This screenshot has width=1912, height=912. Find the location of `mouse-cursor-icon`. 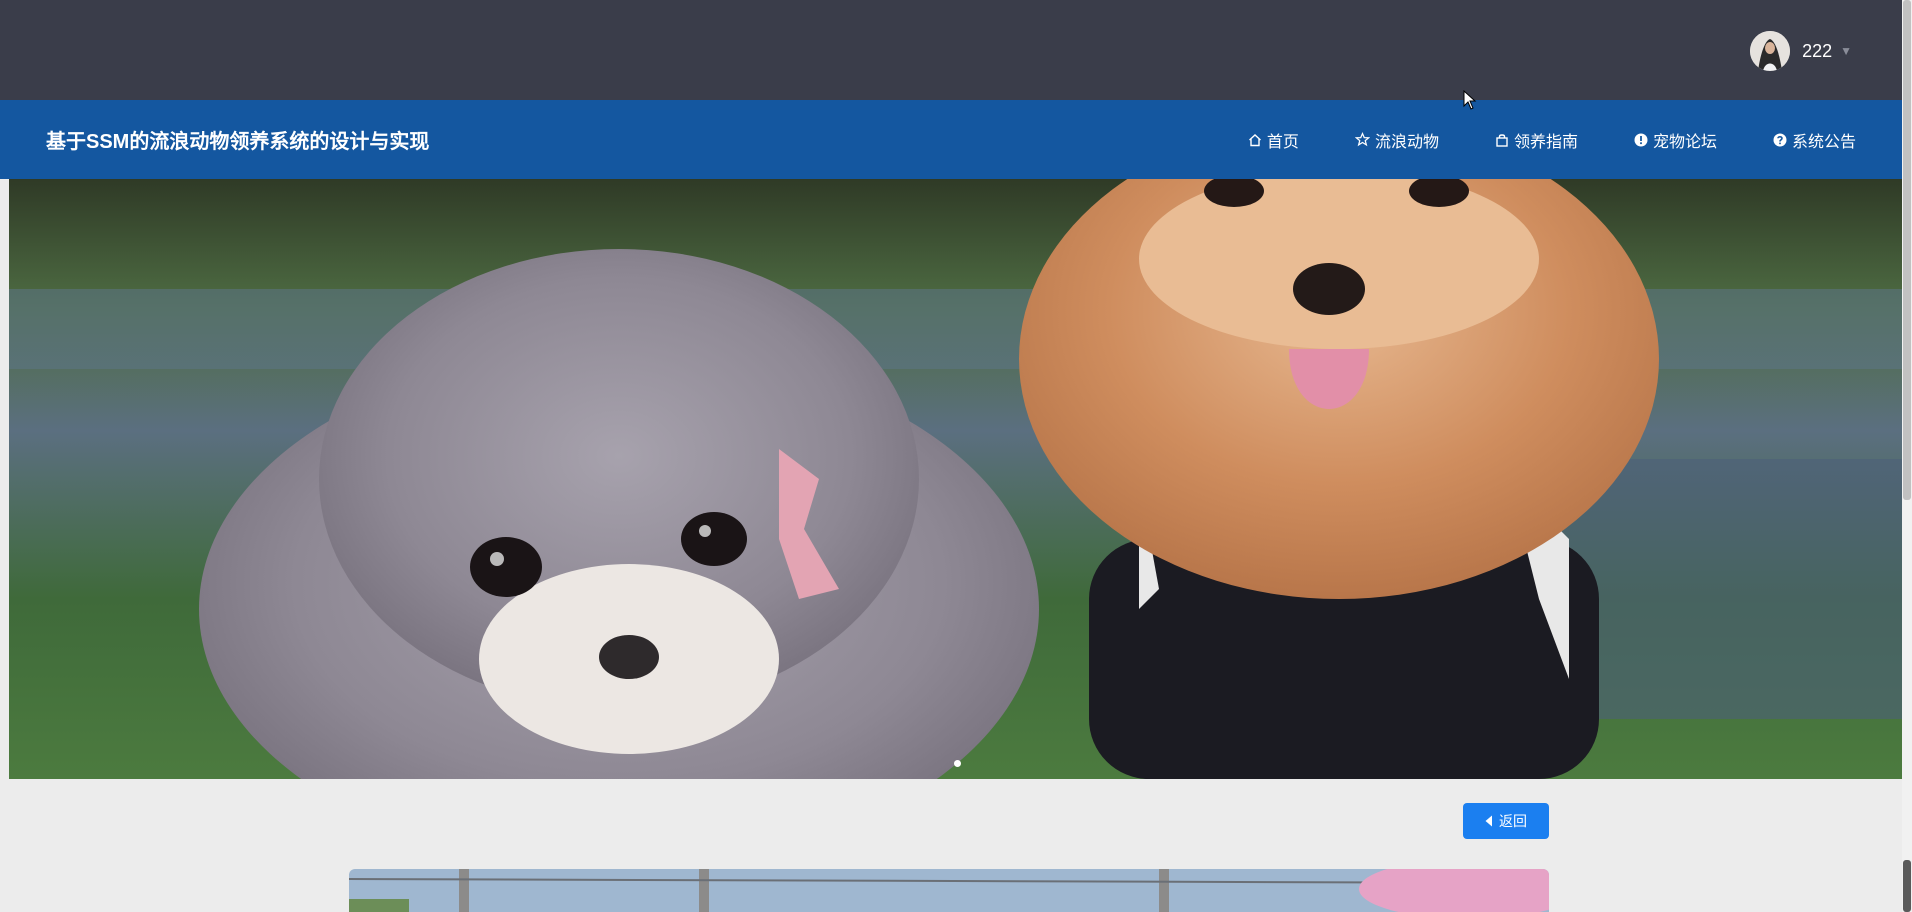

mouse-cursor-icon is located at coordinates (1470, 100).